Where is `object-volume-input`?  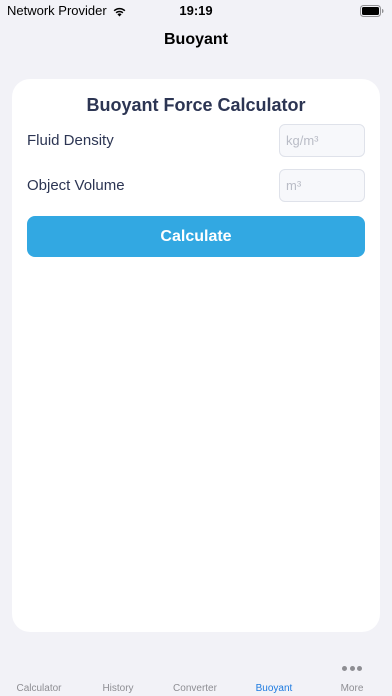 object-volume-input is located at coordinates (322, 185).